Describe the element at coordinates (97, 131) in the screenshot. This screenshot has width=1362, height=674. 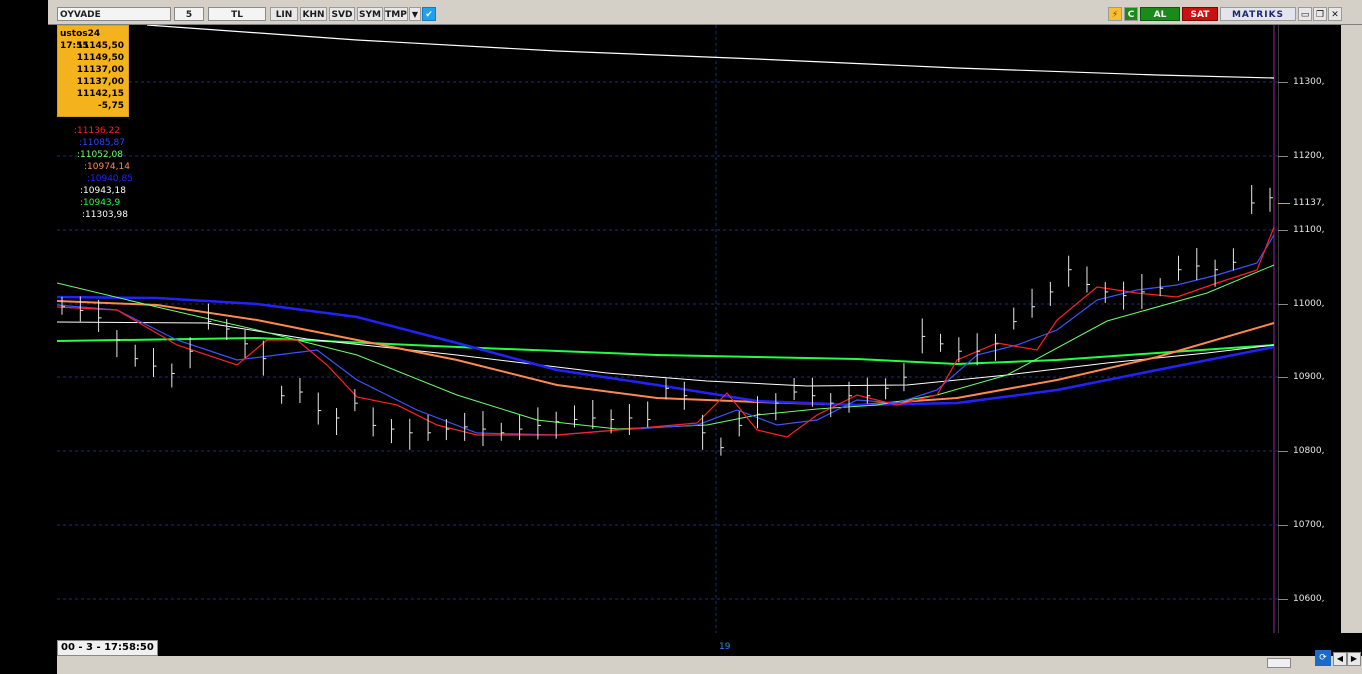
I see `legend-item: :11136,22` at that location.